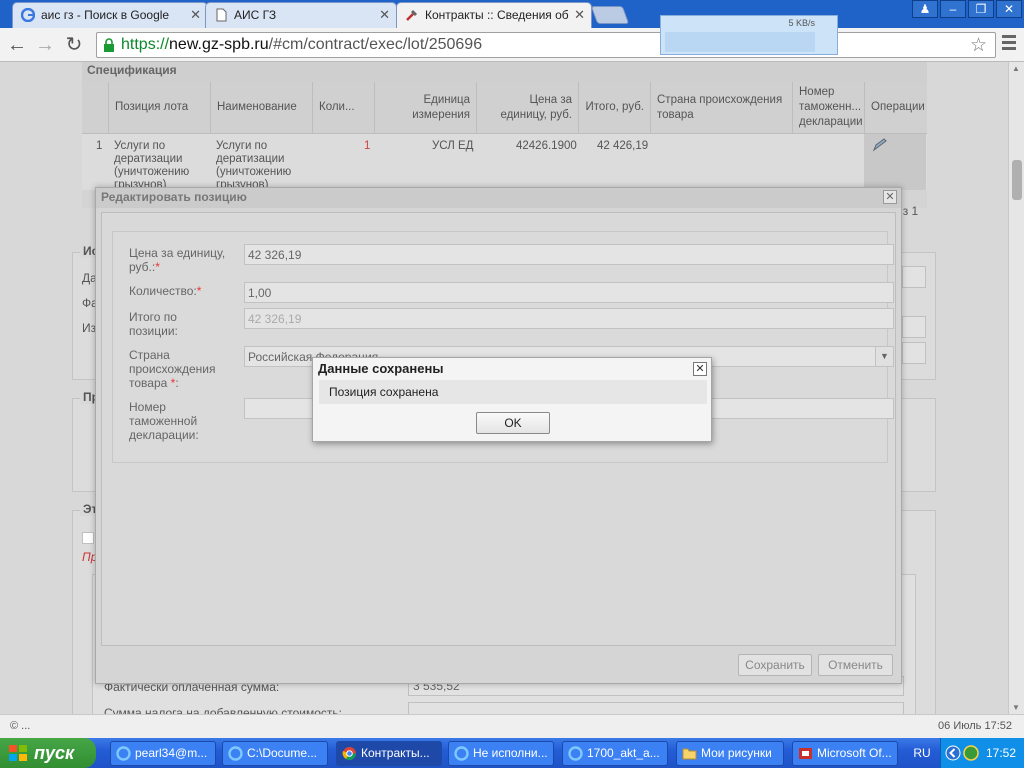 The height and width of the screenshot is (768, 1024). Describe the element at coordinates (425, 107) in the screenshot. I see `col-unit: Единица измерения` at that location.